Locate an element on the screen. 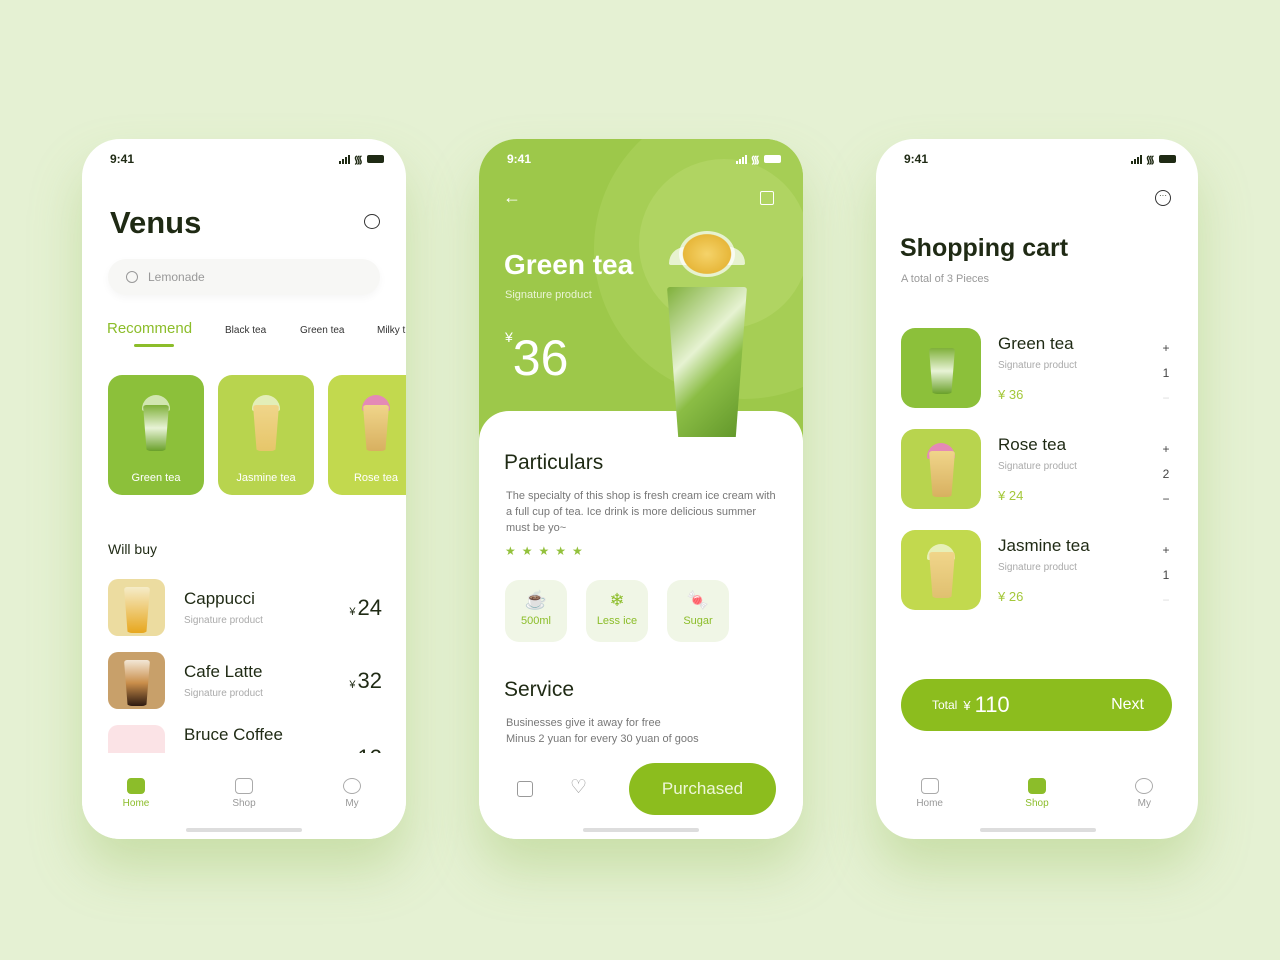 The width and height of the screenshot is (1280, 960). product-subtitle: Signature product is located at coordinates (548, 295).